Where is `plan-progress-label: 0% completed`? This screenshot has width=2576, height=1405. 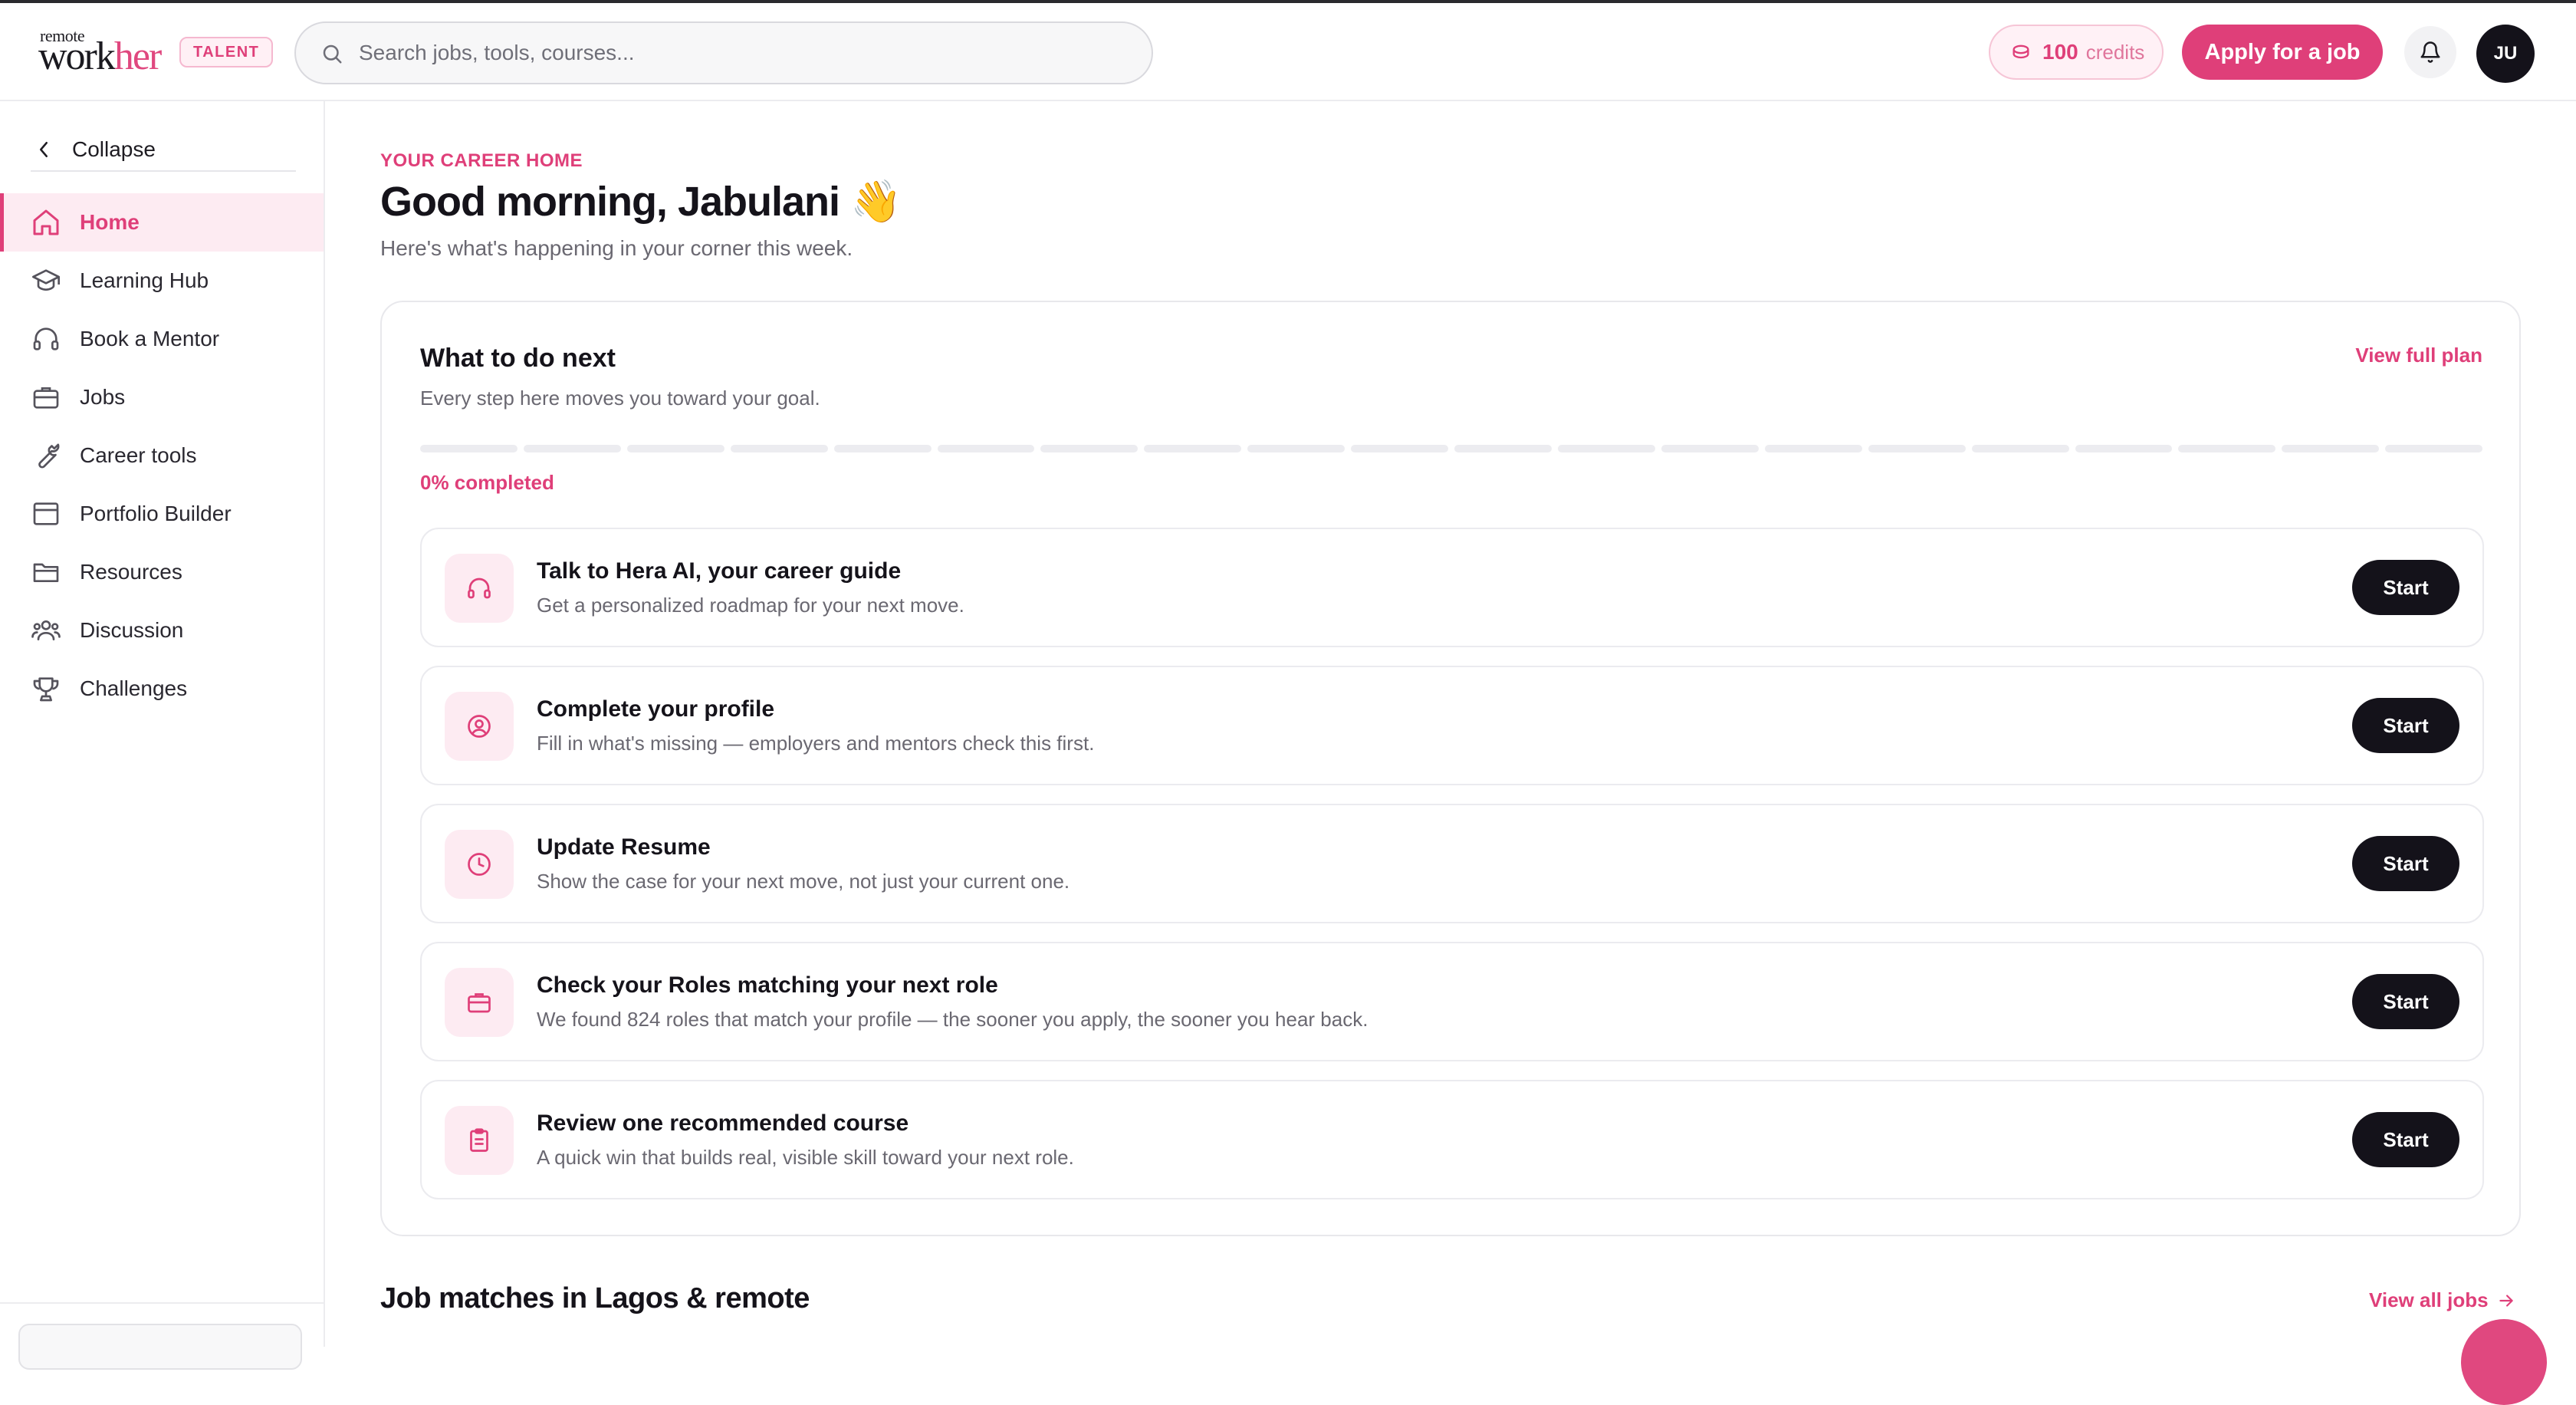 plan-progress-label: 0% completed is located at coordinates (487, 483).